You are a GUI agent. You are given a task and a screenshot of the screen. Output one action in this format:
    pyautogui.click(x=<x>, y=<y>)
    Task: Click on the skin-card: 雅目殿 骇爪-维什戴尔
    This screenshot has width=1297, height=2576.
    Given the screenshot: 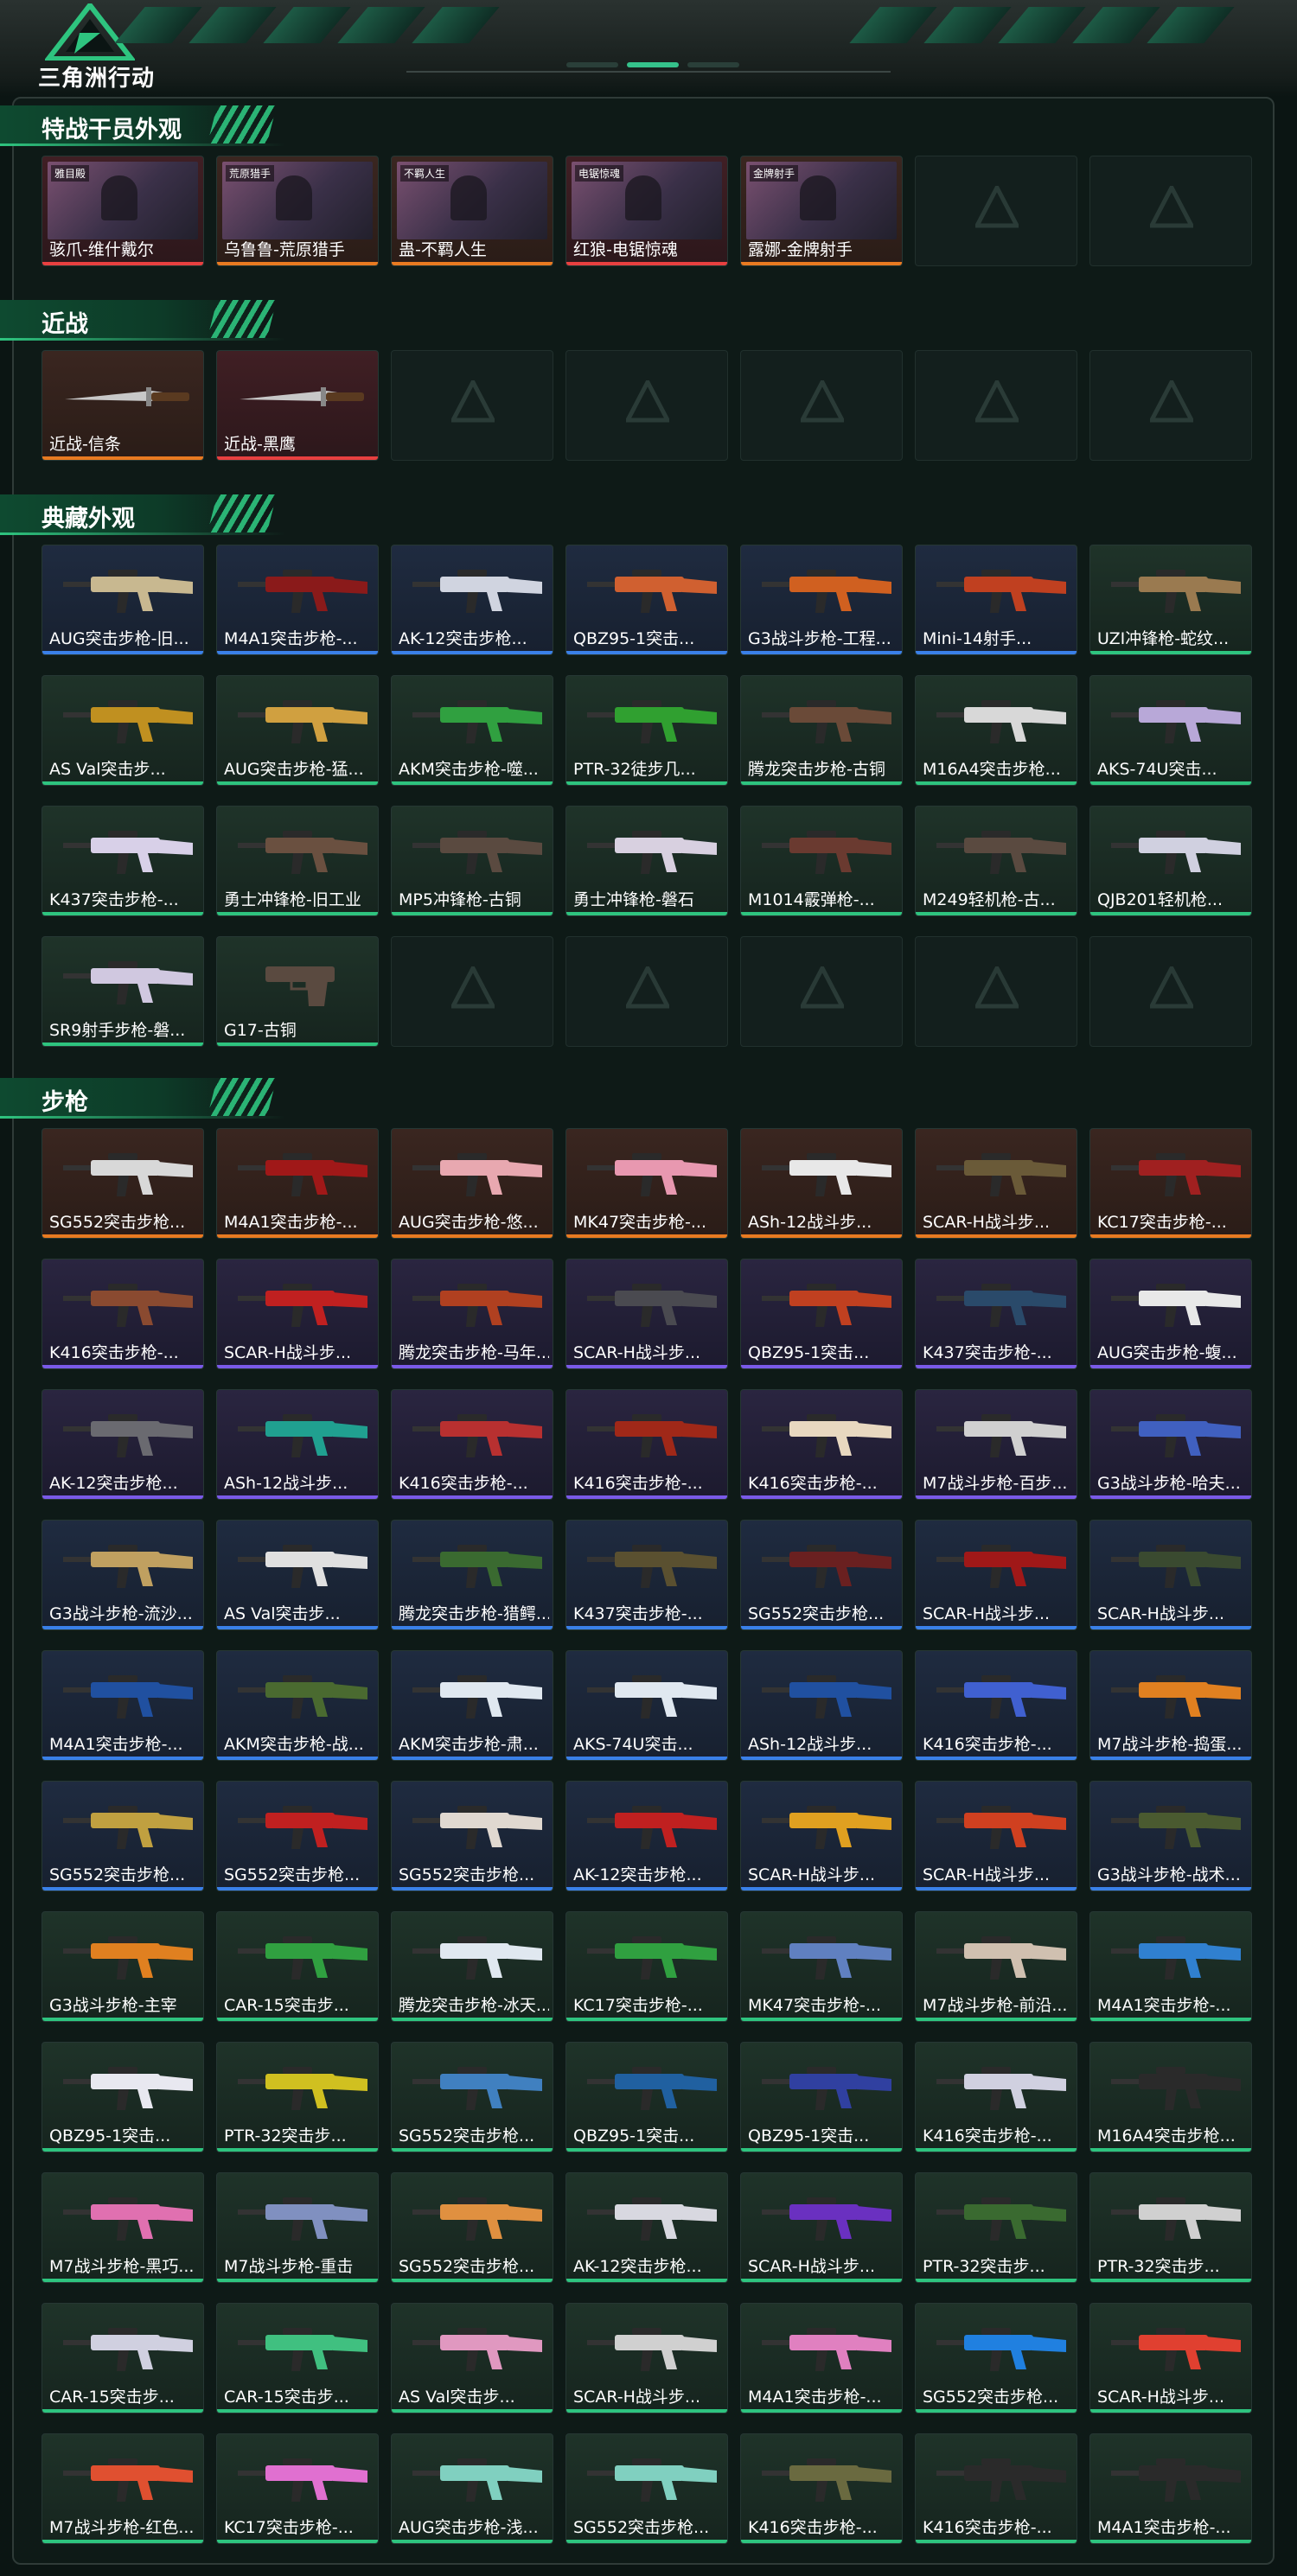 What is the action you would take?
    pyautogui.click(x=123, y=211)
    